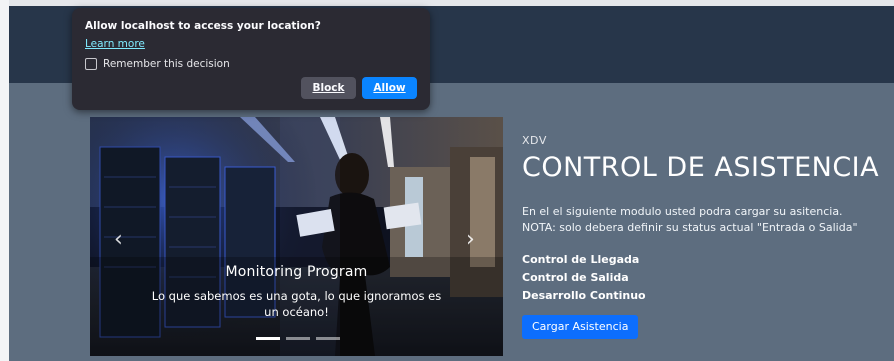  What do you see at coordinates (581, 259) in the screenshot?
I see `feature-item: Control de Llegada` at bounding box center [581, 259].